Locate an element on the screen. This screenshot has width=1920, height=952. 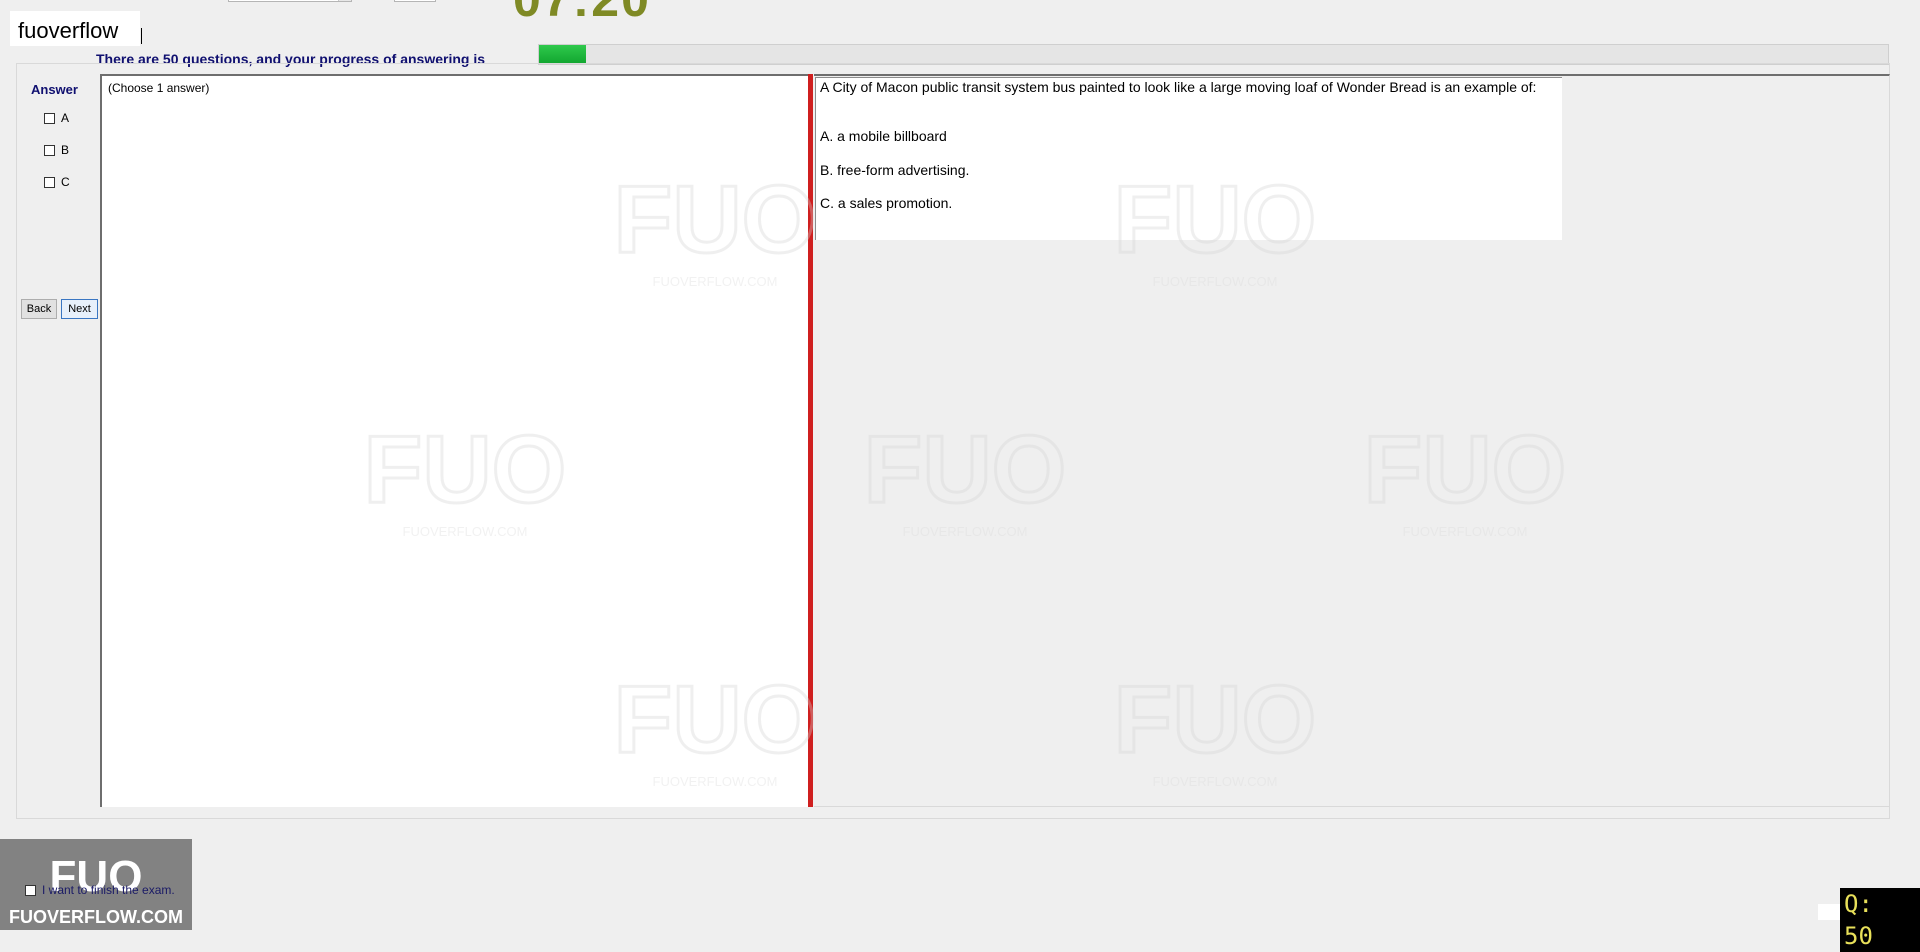
watermark-2: FUO FUOVERFLOW.COM is located at coordinates (1215, 225).